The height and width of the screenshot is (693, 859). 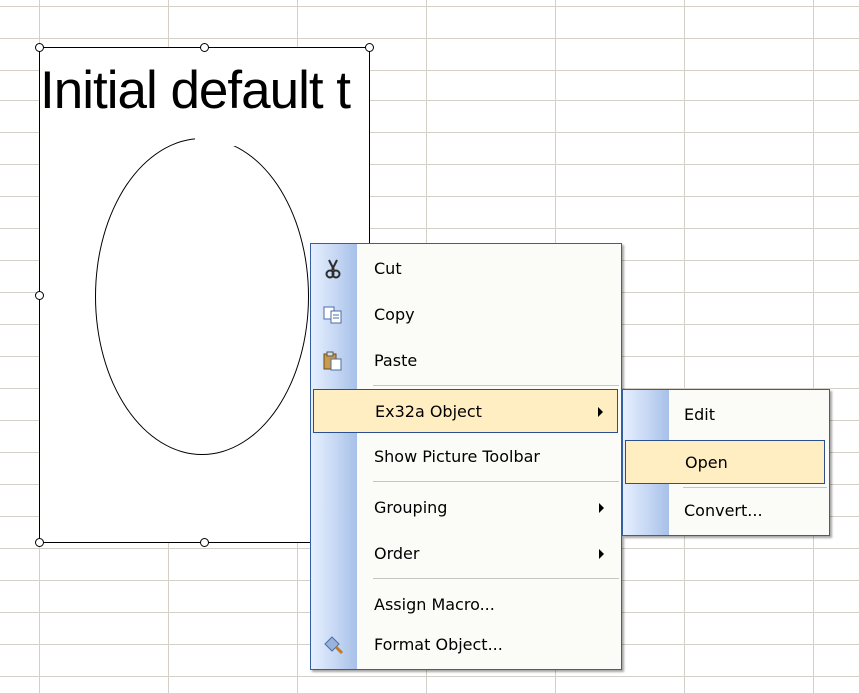 I want to click on menu-item-label: Ex32a Object, so click(x=428, y=411).